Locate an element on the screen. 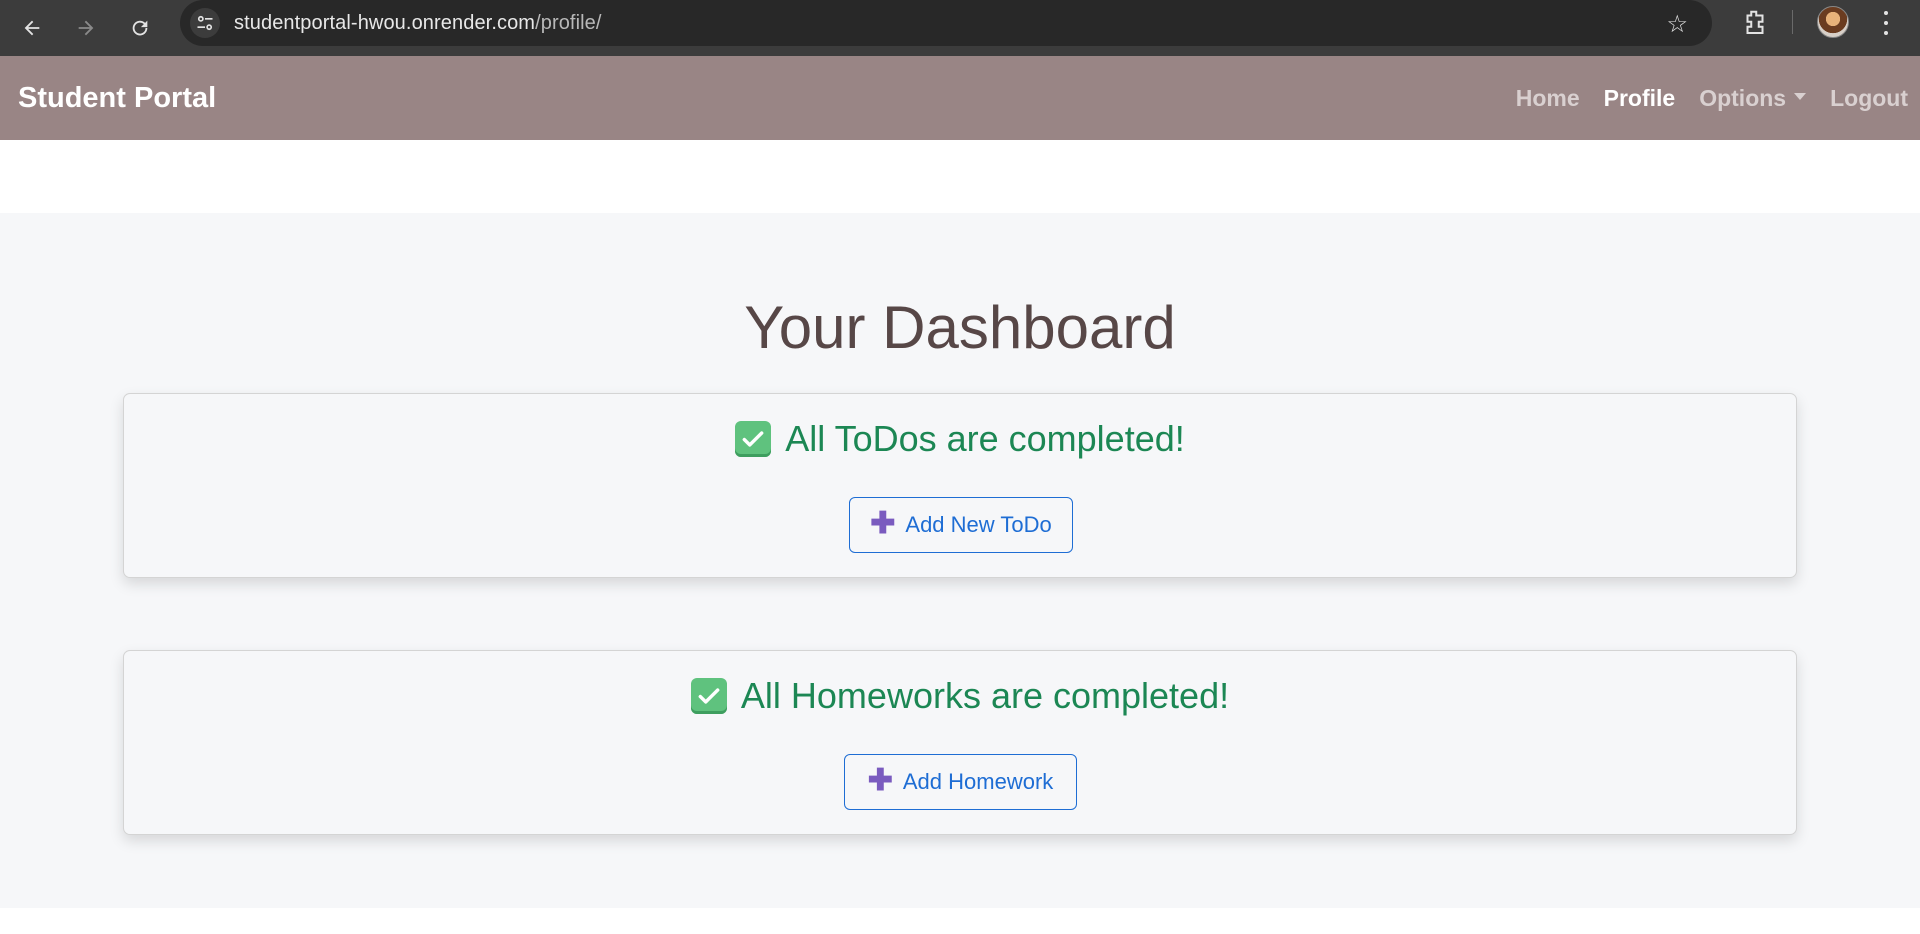 Image resolution: width=1920 pixels, height=934 pixels. forward-icon is located at coordinates (86, 28).